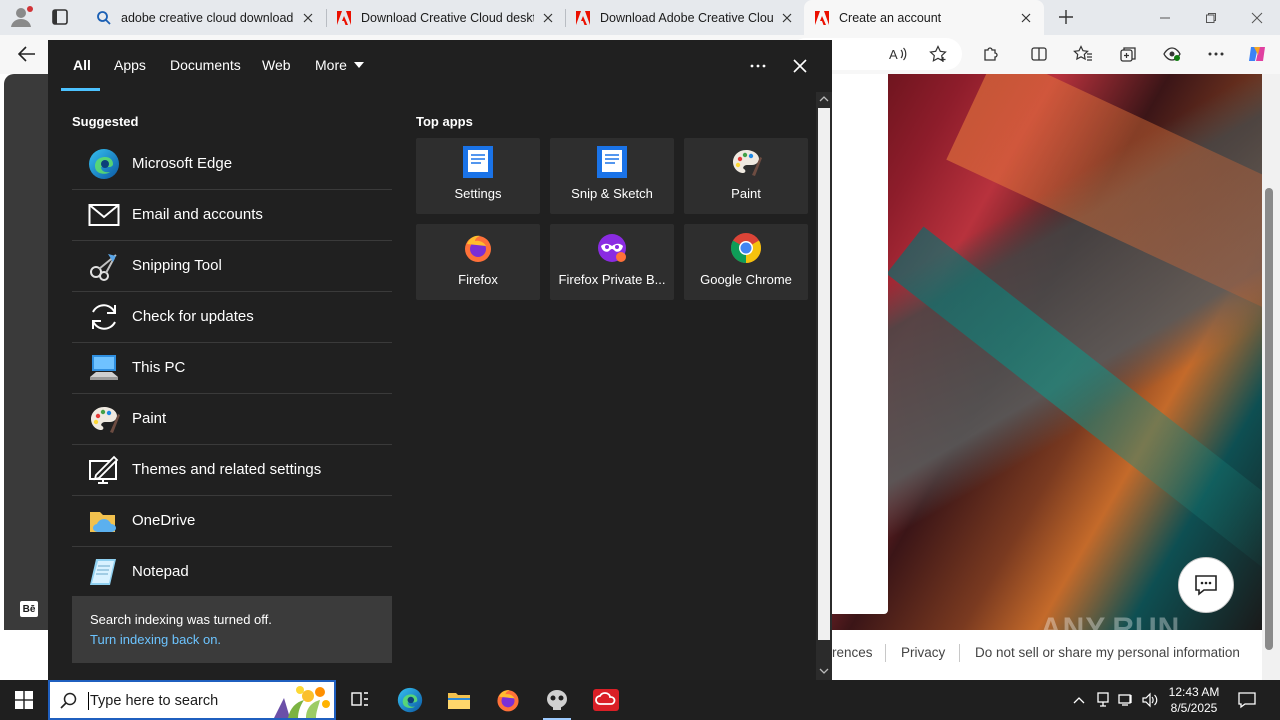  Describe the element at coordinates (104, 572) in the screenshot. I see `notepad-icon` at that location.